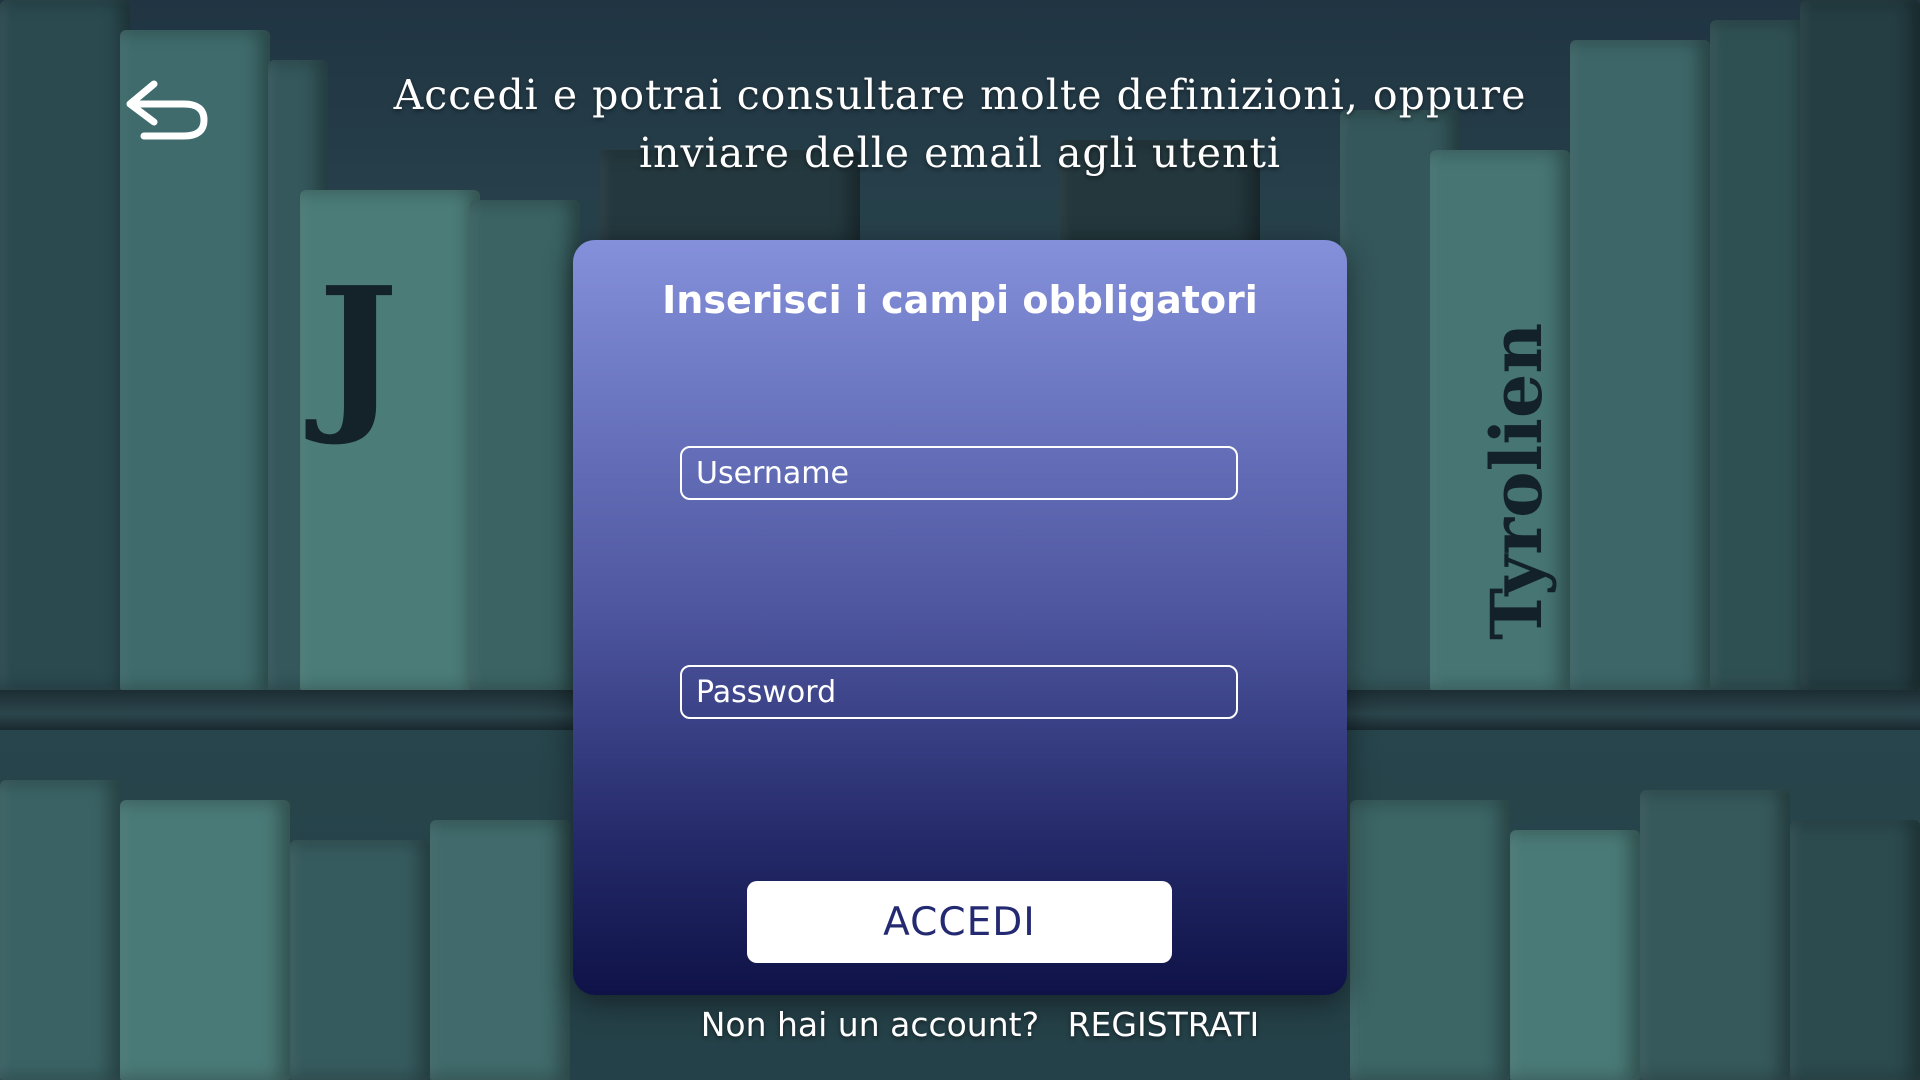 The width and height of the screenshot is (1920, 1080). I want to click on register-prompt-text: Non hai un account?, so click(870, 1024).